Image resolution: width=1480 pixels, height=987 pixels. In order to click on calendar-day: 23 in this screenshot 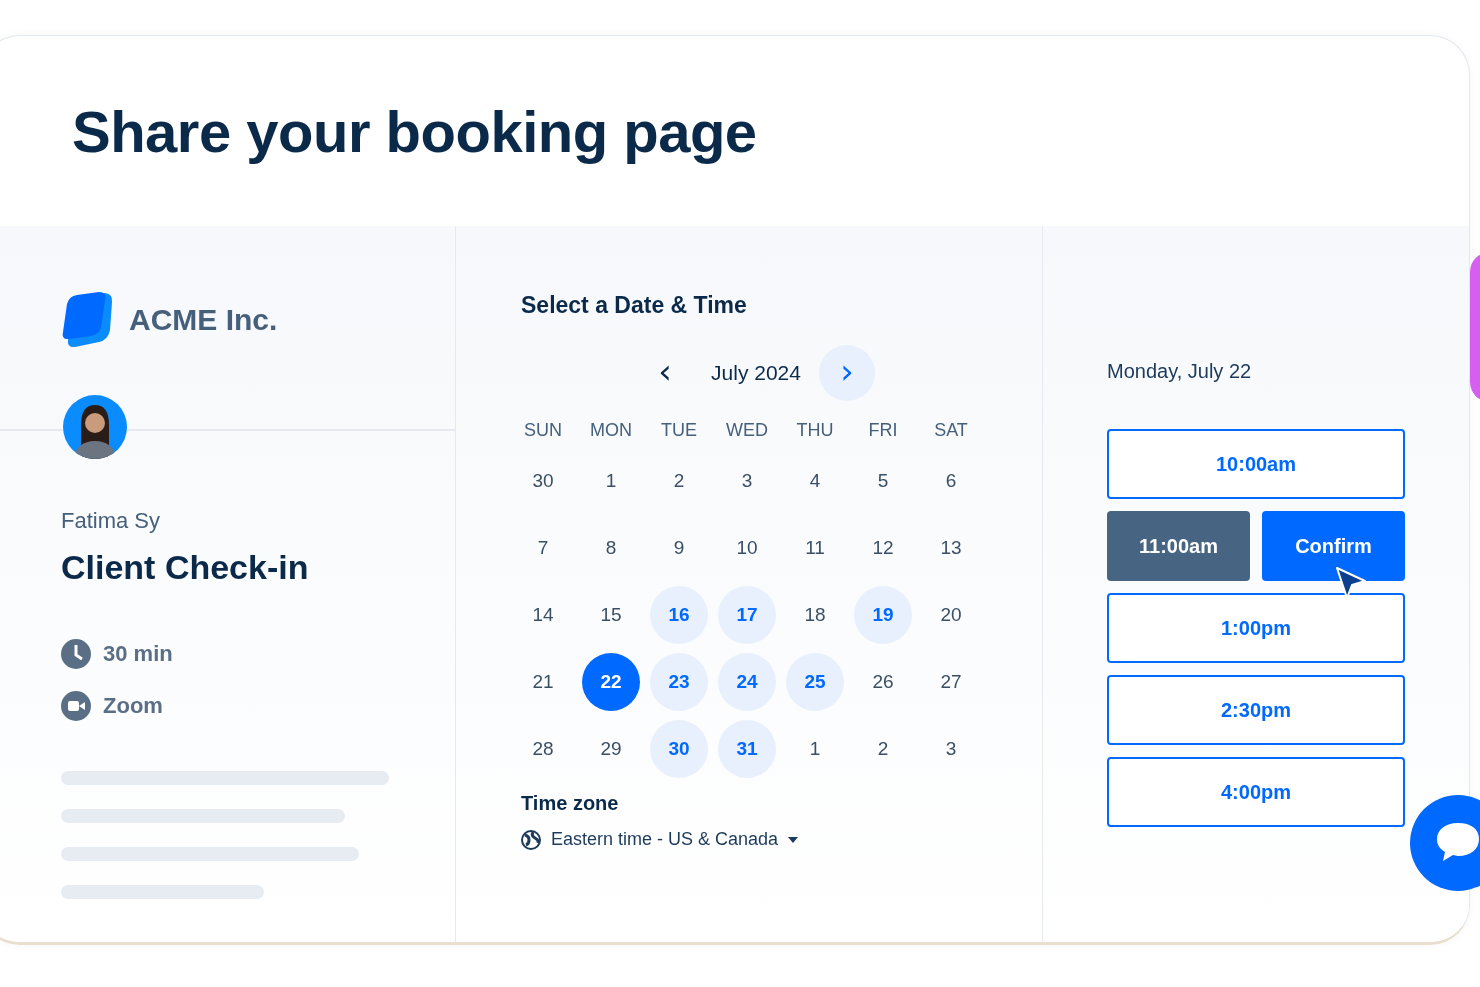, I will do `click(679, 681)`.